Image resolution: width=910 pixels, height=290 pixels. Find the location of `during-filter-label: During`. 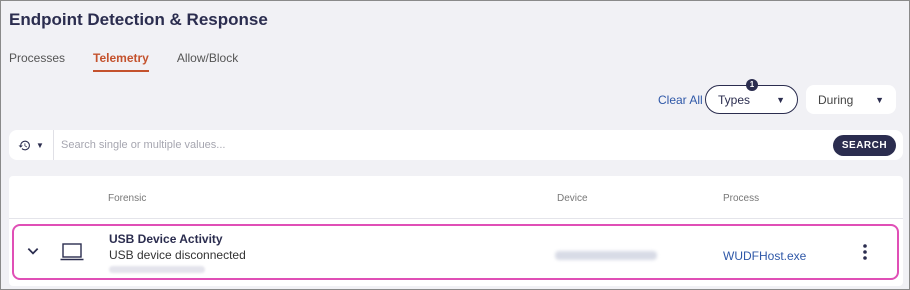

during-filter-label: During is located at coordinates (836, 99).